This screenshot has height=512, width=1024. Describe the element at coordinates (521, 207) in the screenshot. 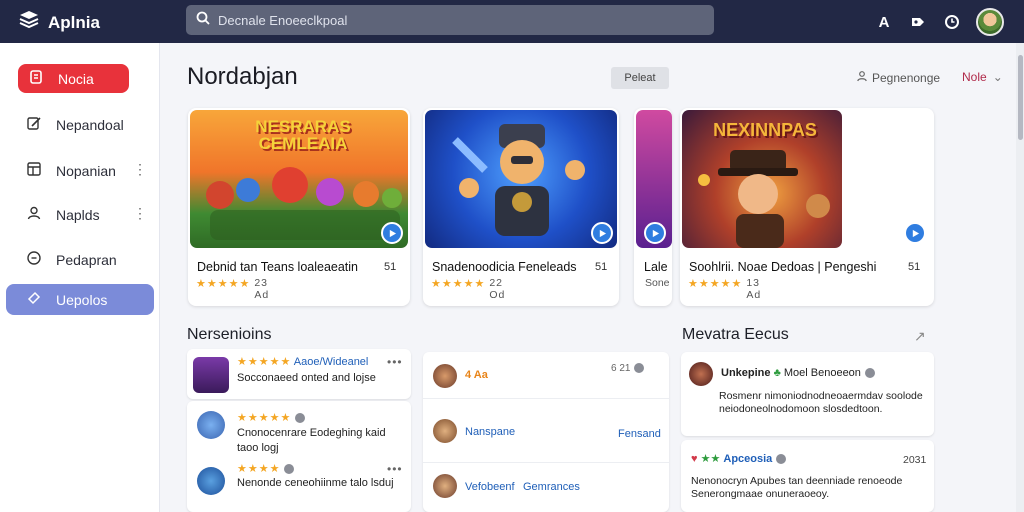

I see `game-card: Snadenoodicia Feneleads 51 ★★★★★ 22 Od` at that location.